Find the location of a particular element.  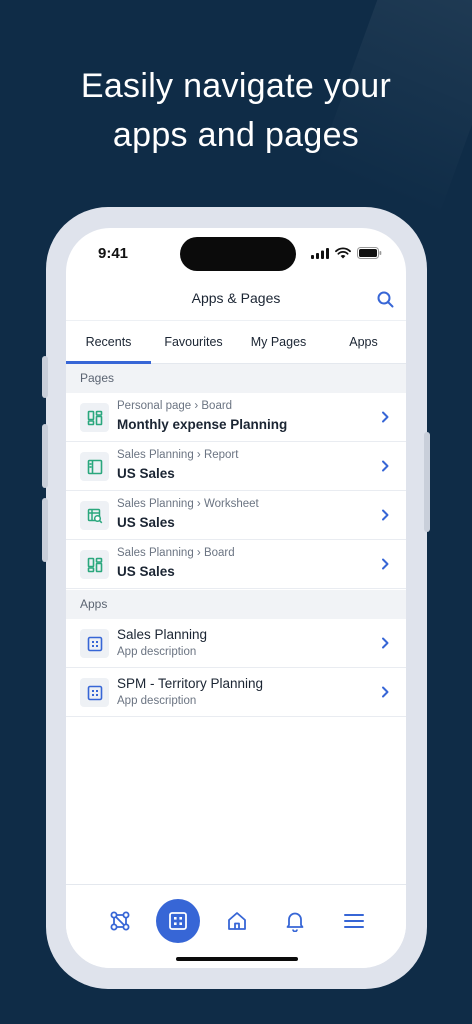

network-icon is located at coordinates (120, 921).